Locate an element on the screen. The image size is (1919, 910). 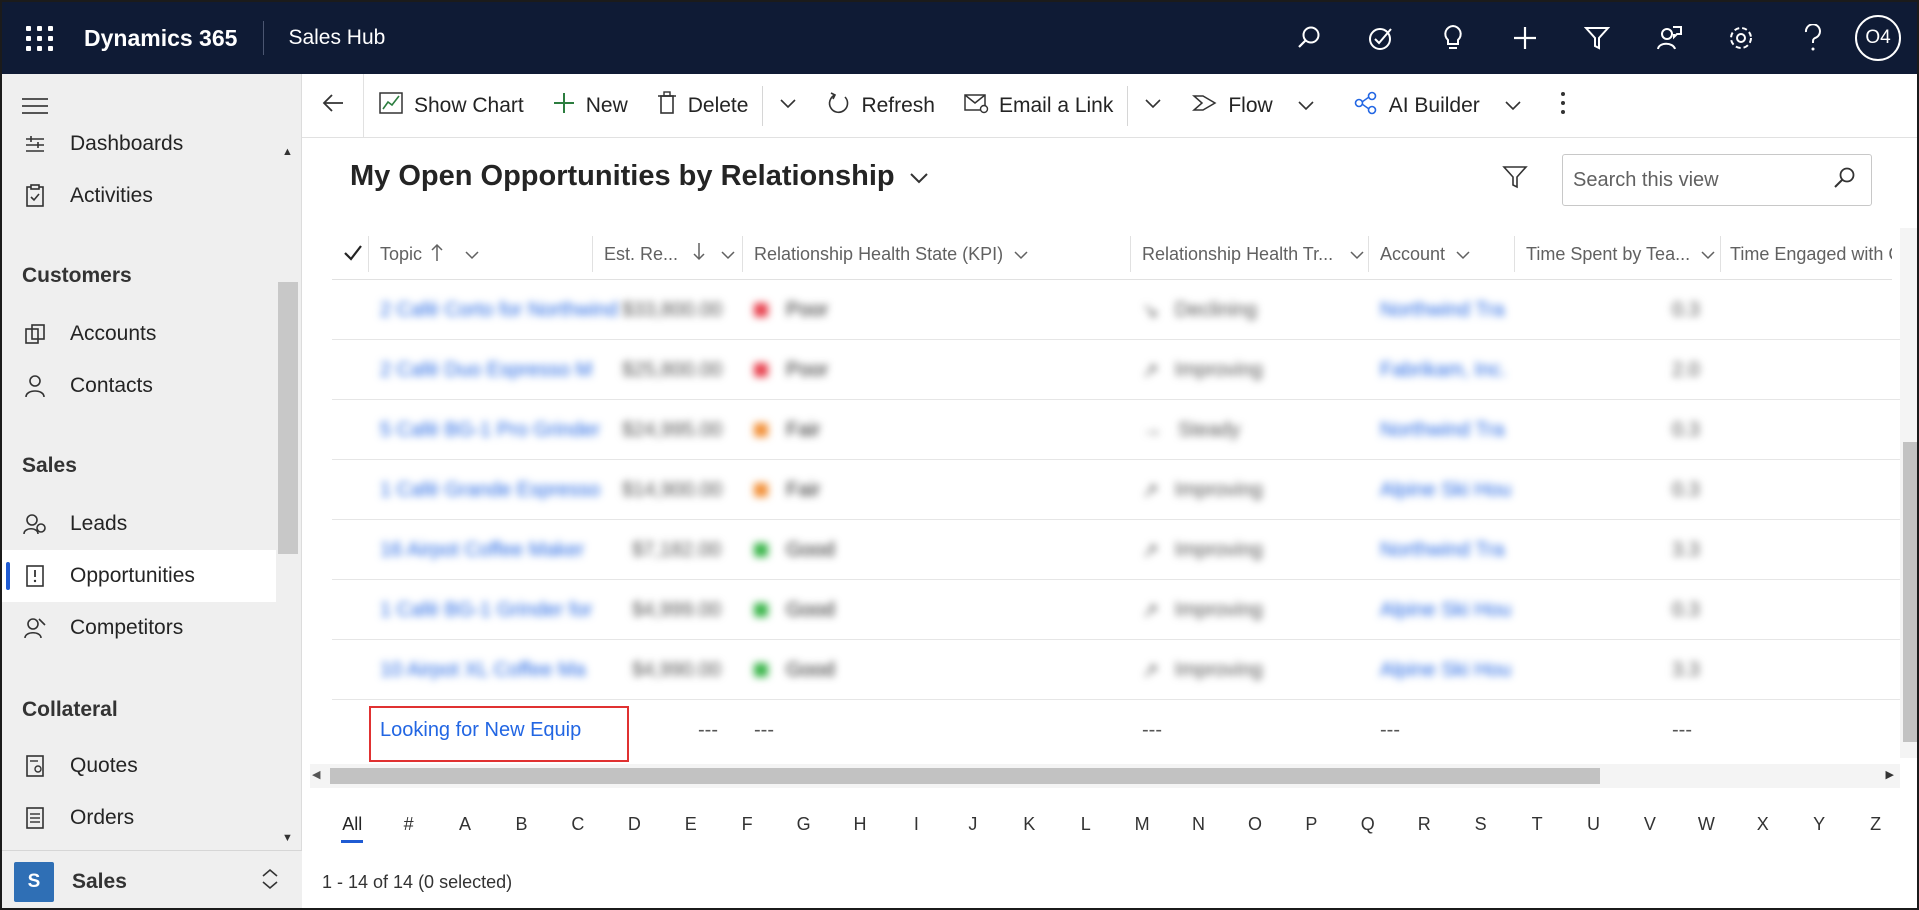
plus-icon is located at coordinates (1525, 38).